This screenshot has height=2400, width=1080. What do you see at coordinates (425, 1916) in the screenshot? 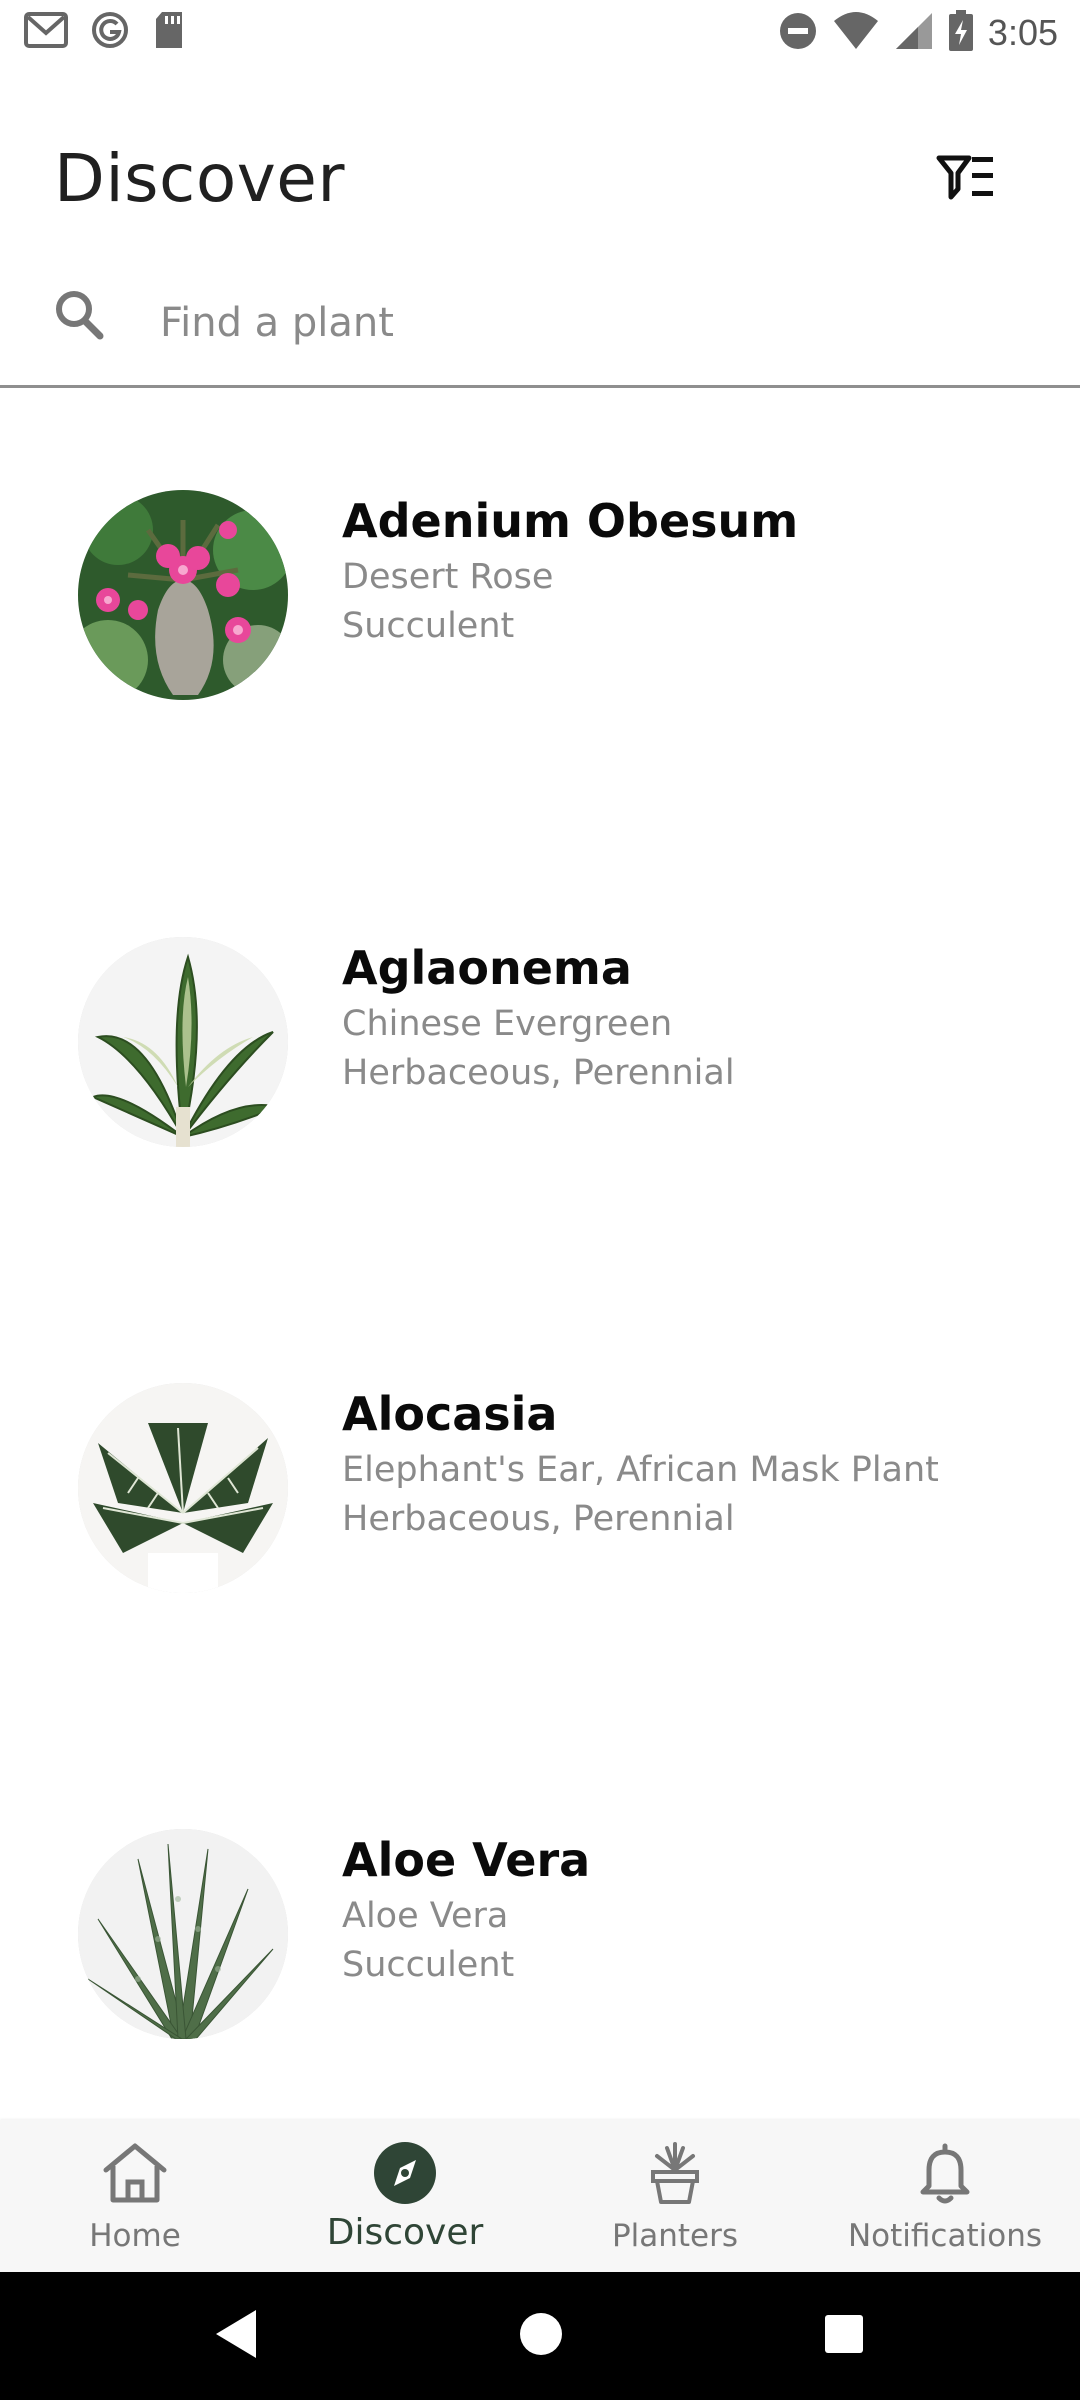
I see `plant-common-name: Aloe Vera` at bounding box center [425, 1916].